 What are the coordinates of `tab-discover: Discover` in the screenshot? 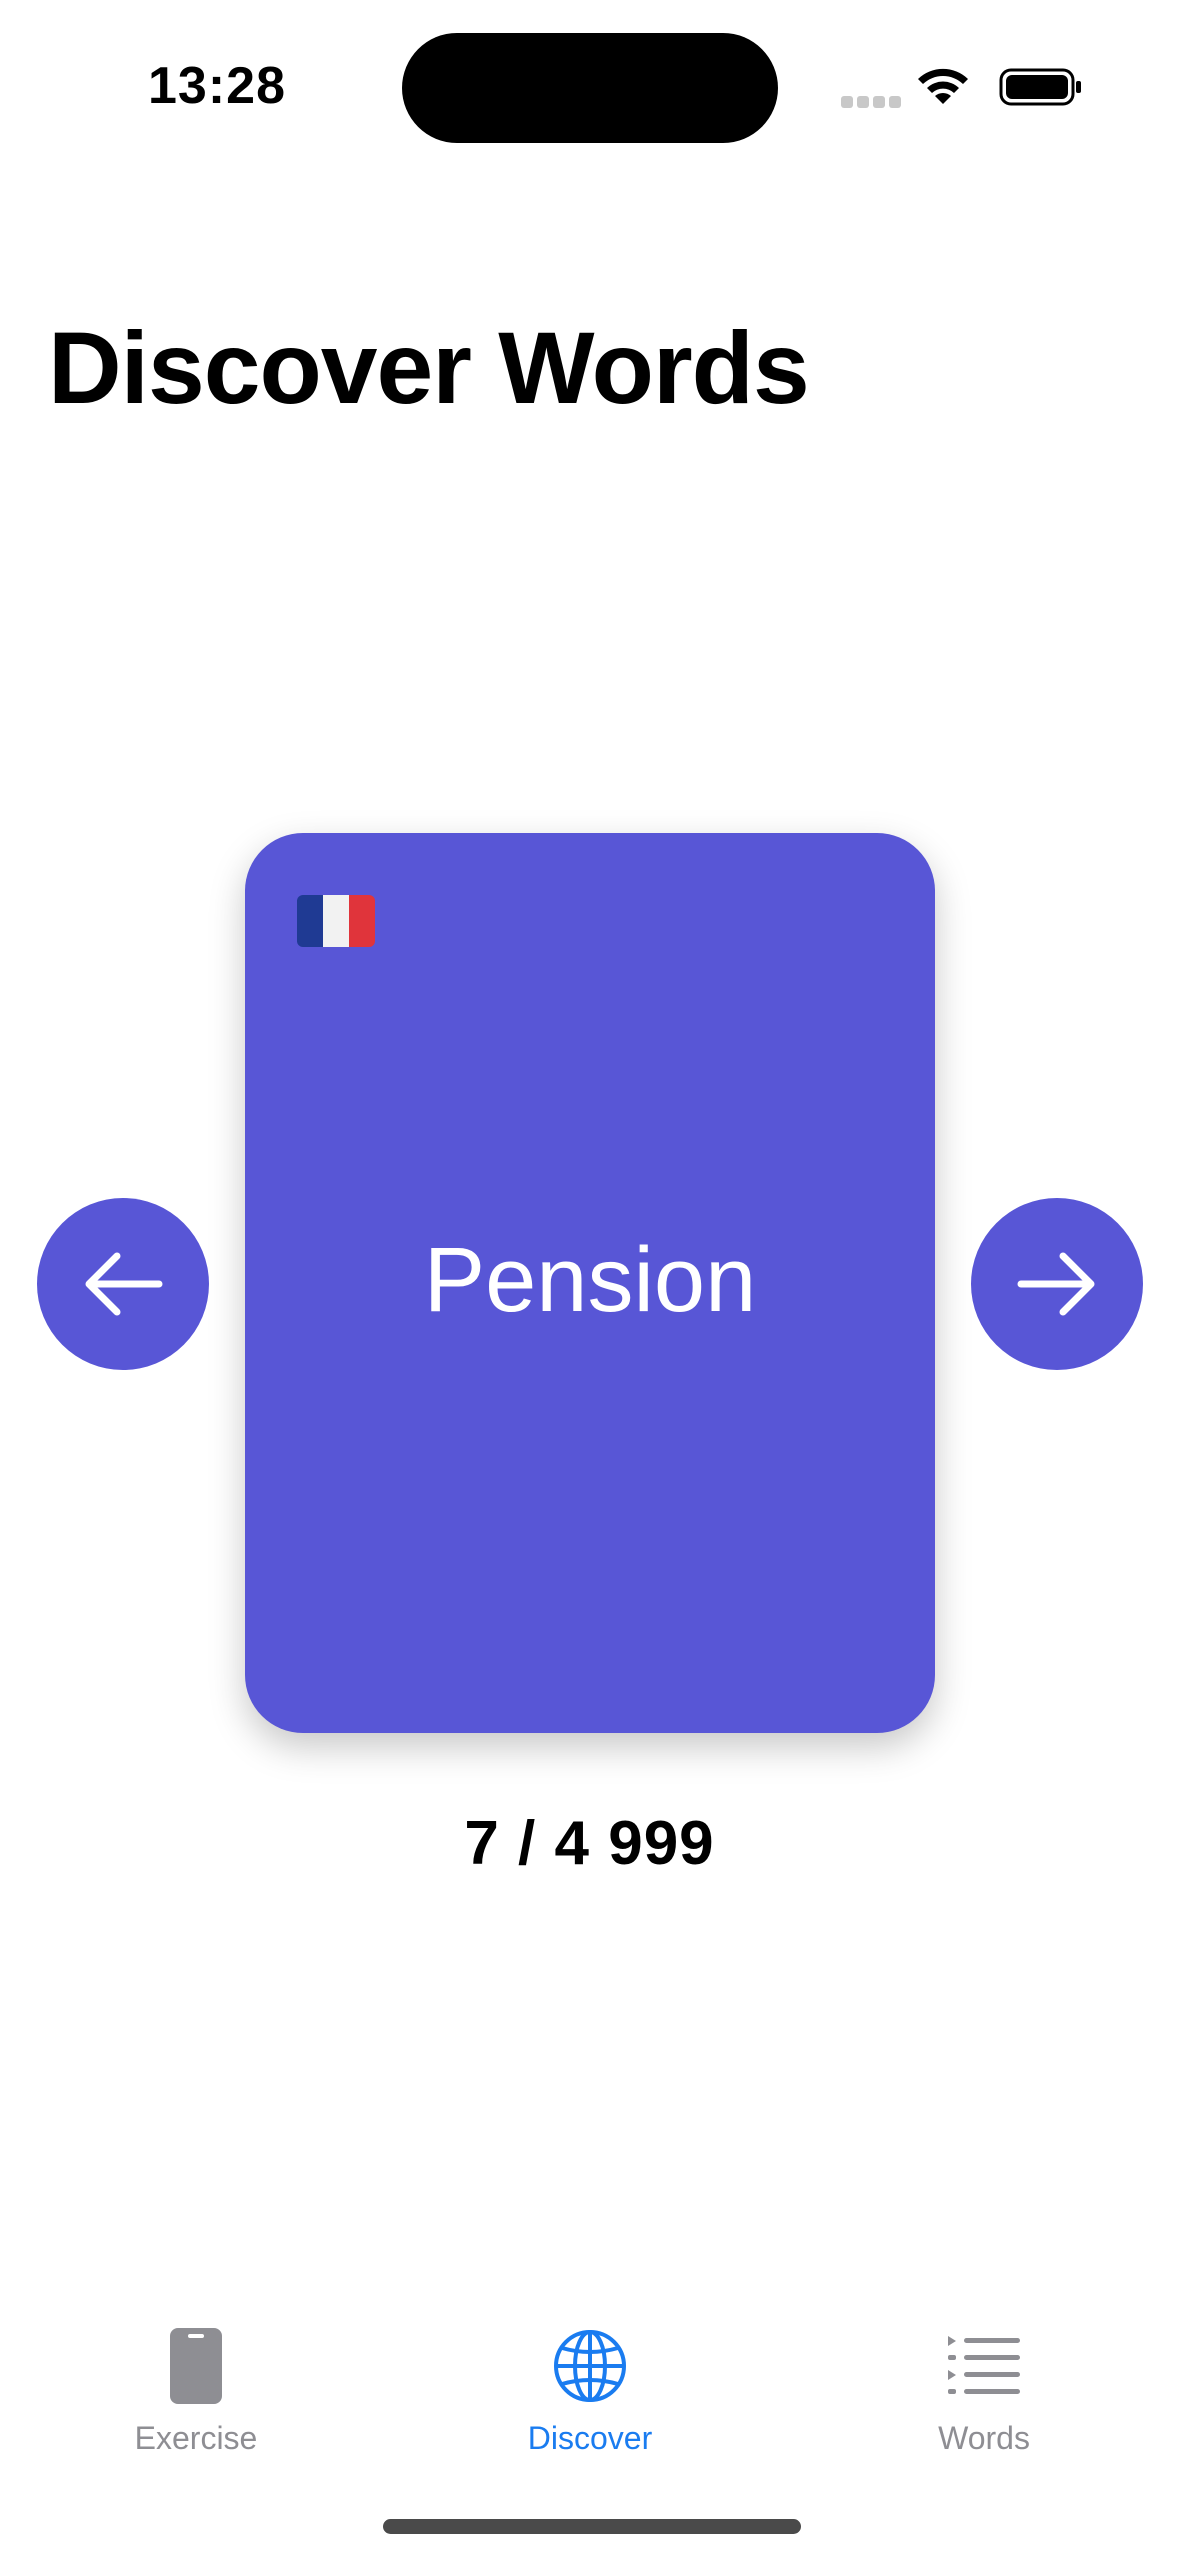 It's located at (590, 2391).